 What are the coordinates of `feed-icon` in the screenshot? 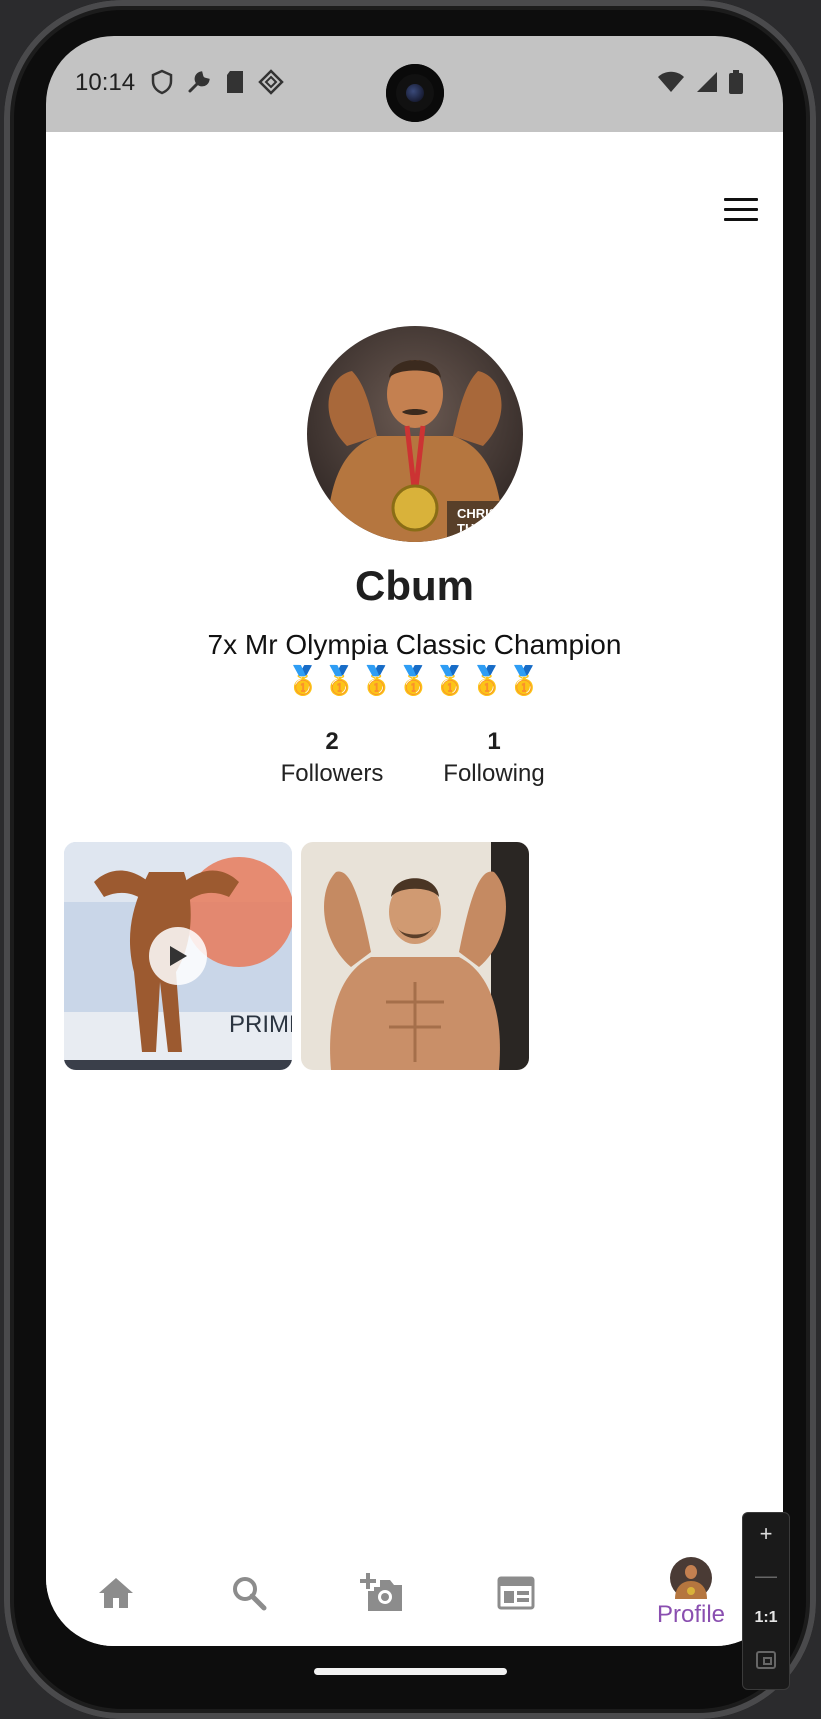 It's located at (516, 1593).